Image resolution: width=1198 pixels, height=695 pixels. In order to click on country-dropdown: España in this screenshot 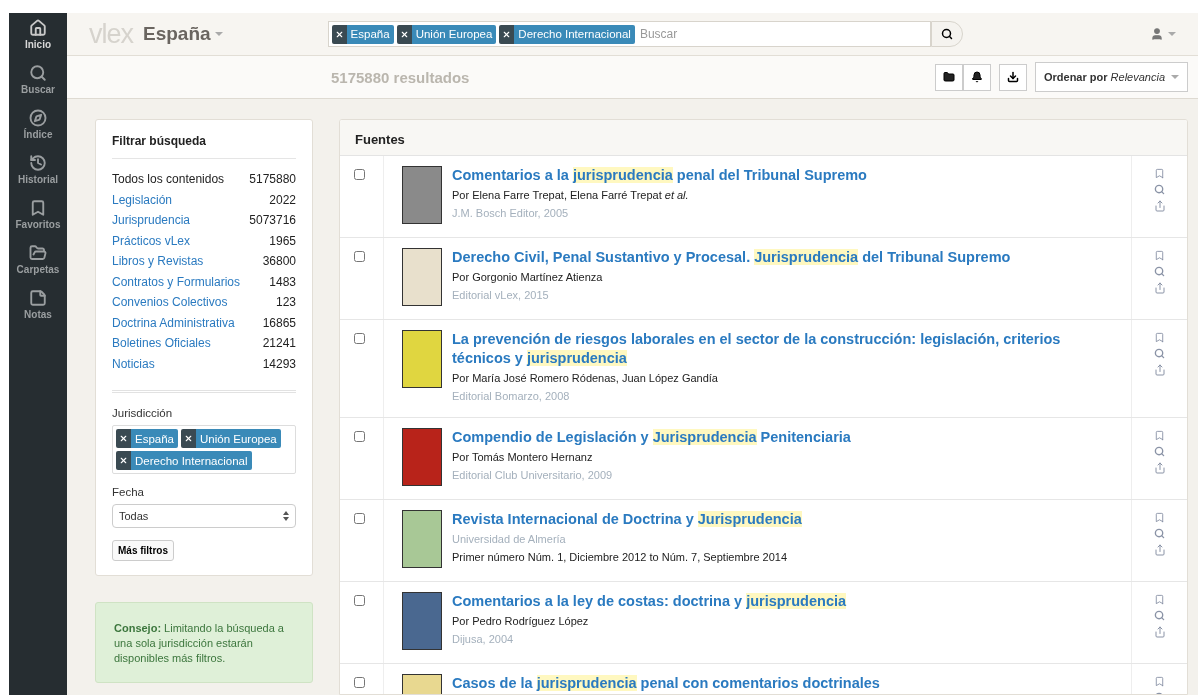, I will do `click(183, 34)`.